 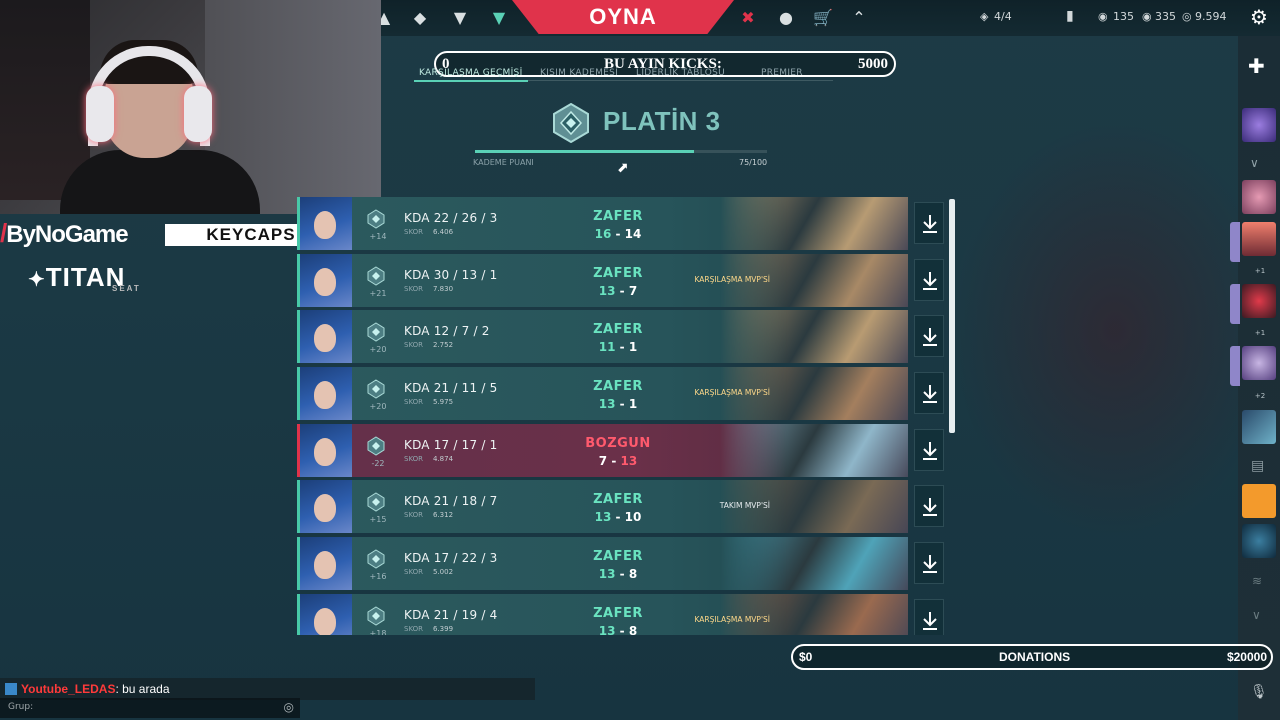 What do you see at coordinates (150, 708) in the screenshot?
I see `chat-input: Grup: ◎` at bounding box center [150, 708].